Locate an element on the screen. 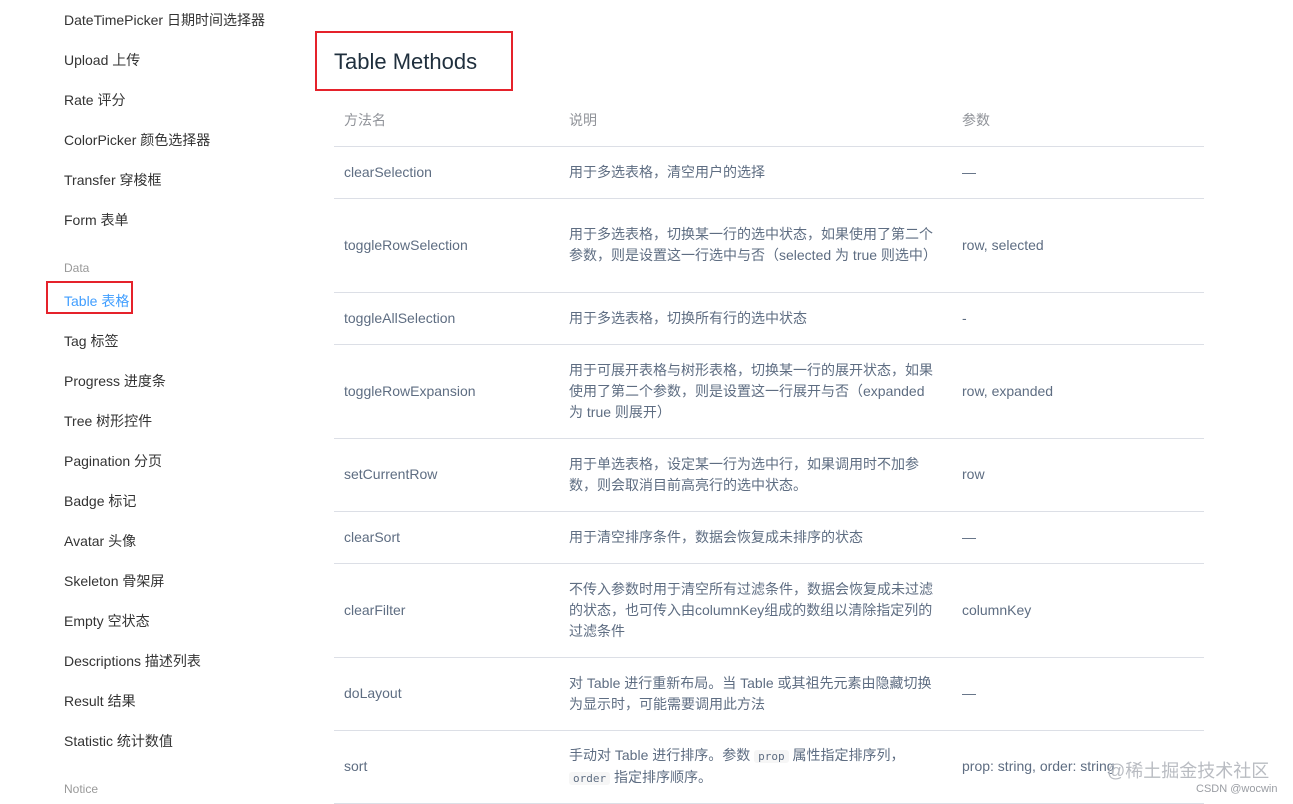 This screenshot has width=1293, height=804. sidebar-item-transfer: Transfer 穿梭框 is located at coordinates (113, 180).